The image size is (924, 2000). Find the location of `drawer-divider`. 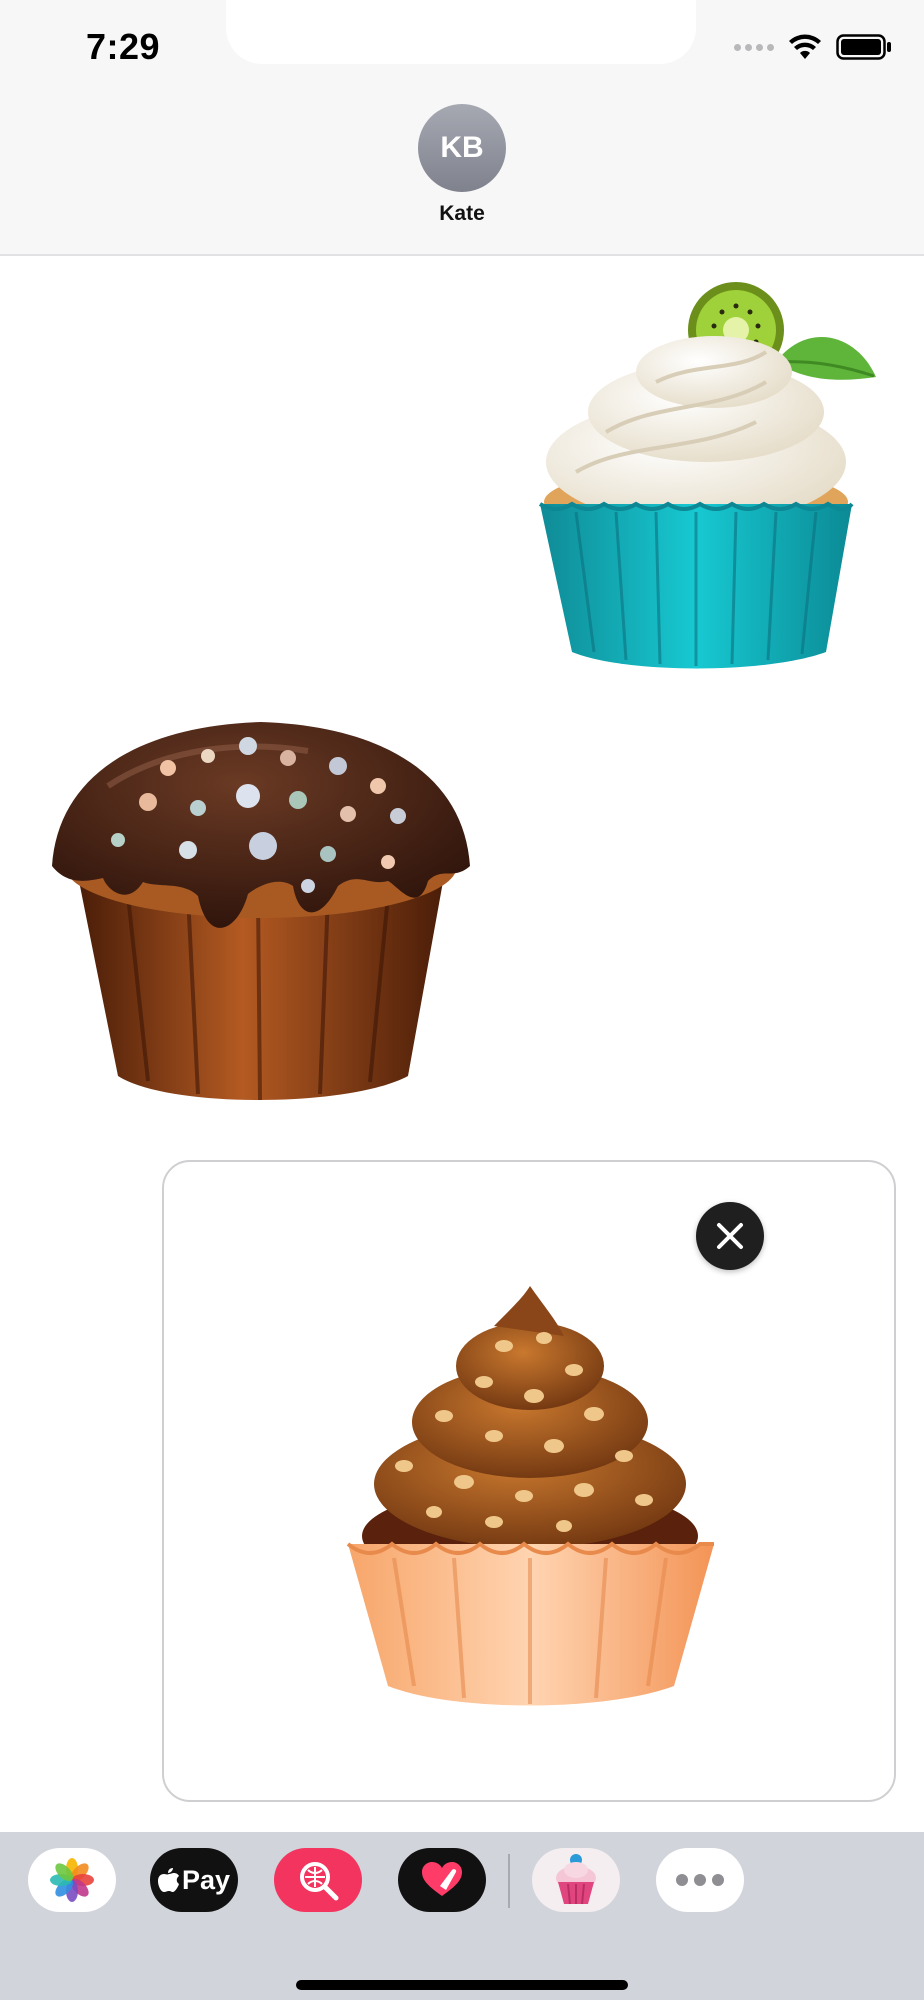

drawer-divider is located at coordinates (509, 1881).